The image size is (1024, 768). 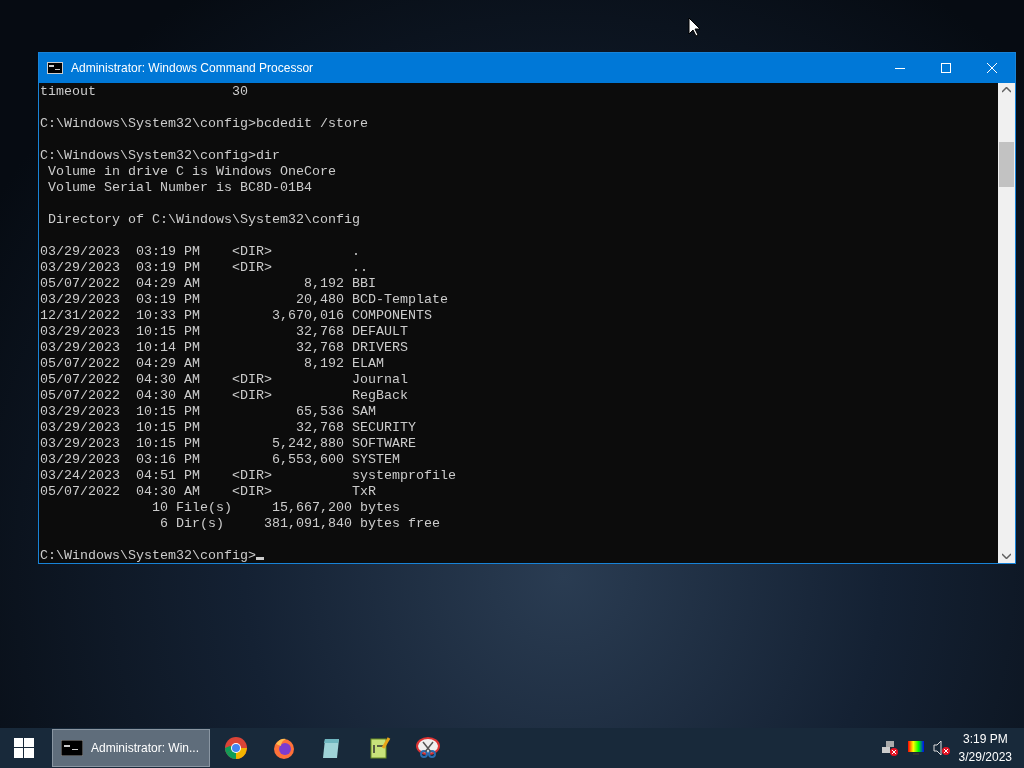 What do you see at coordinates (179, 188) in the screenshot?
I see `console-line: Volume Serial Number is BC8D-01B4` at bounding box center [179, 188].